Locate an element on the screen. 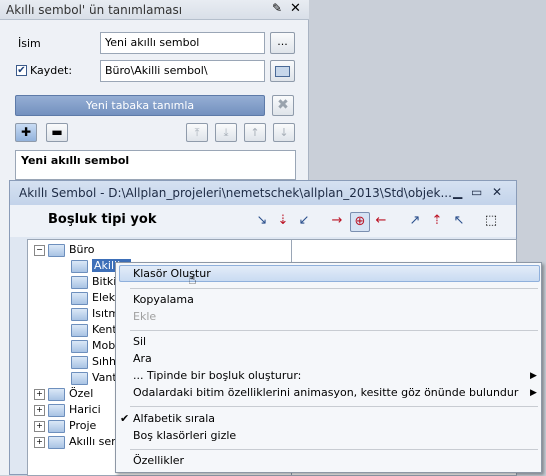 The image size is (546, 476). move-up-button: ↑ is located at coordinates (255, 132).